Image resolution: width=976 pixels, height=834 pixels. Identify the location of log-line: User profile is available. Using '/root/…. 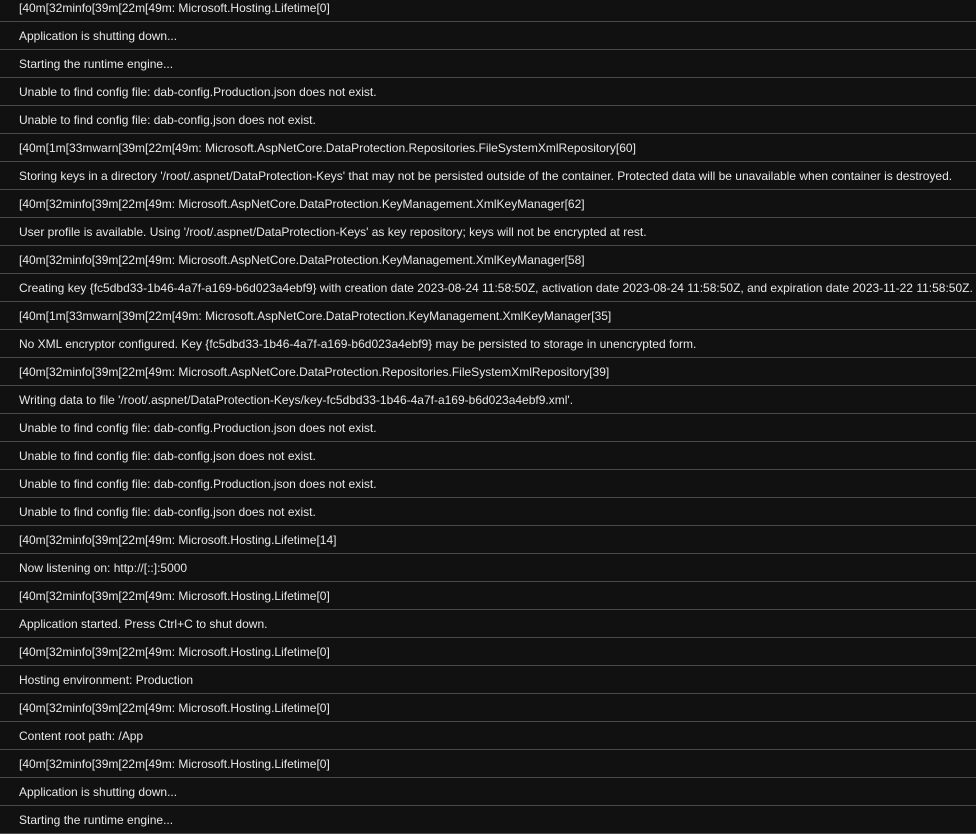
(488, 232).